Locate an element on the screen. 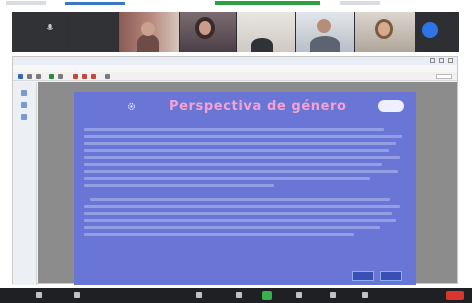 The width and height of the screenshot is (472, 303). menu-bar is located at coordinates (235, 68).